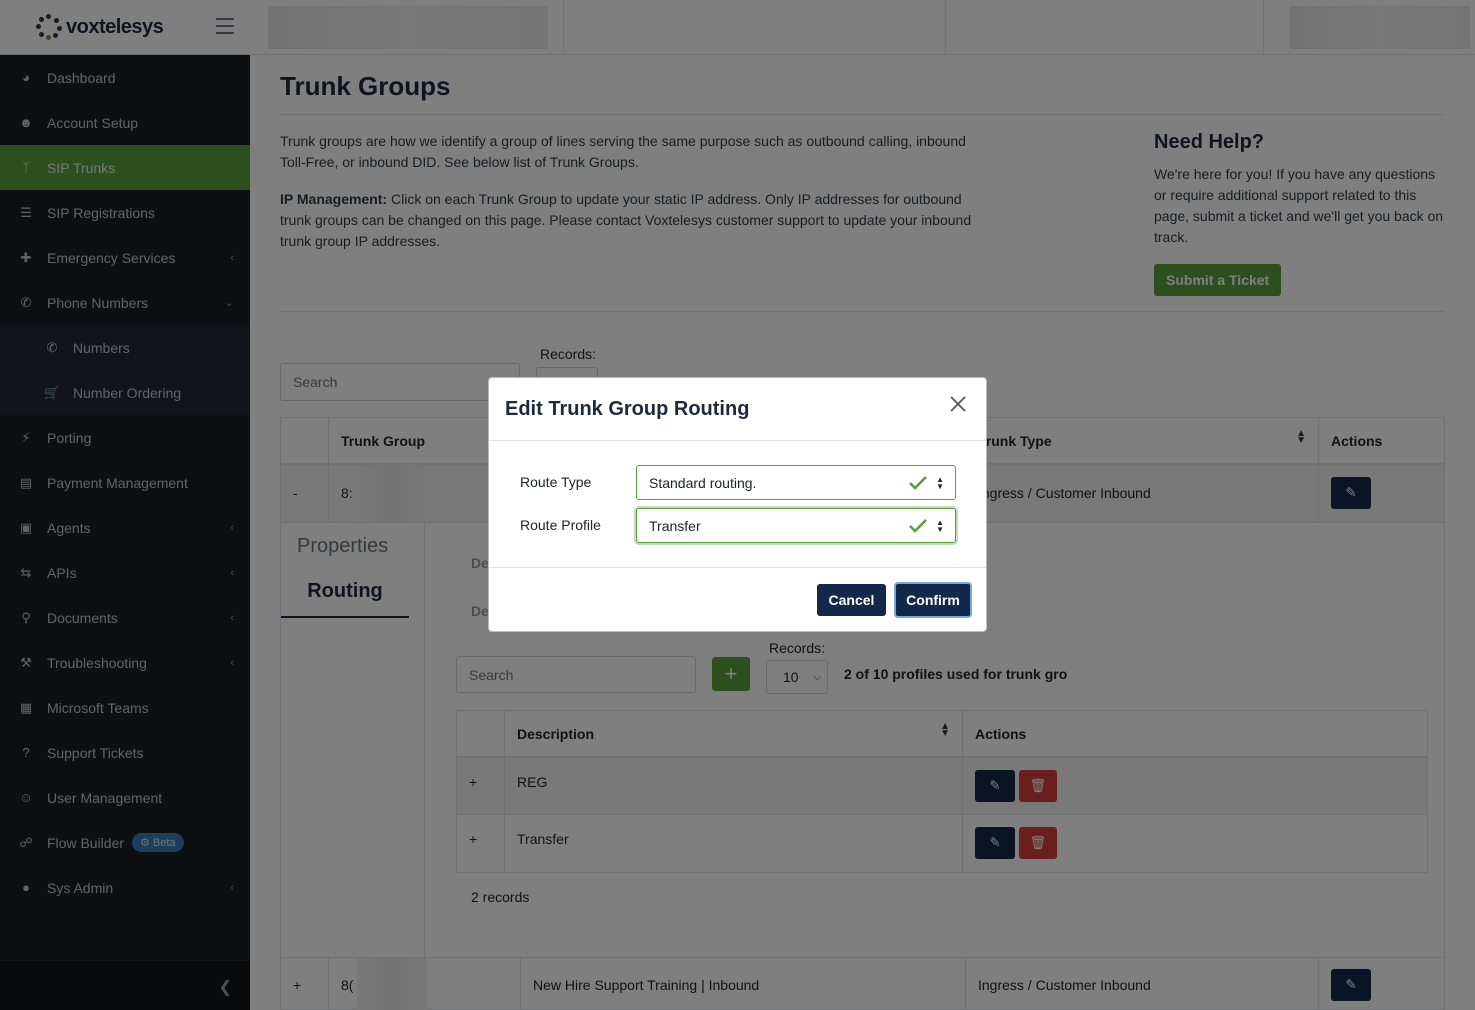 The image size is (1475, 1010). Describe the element at coordinates (851, 600) in the screenshot. I see `cancel-button: Cancel` at that location.